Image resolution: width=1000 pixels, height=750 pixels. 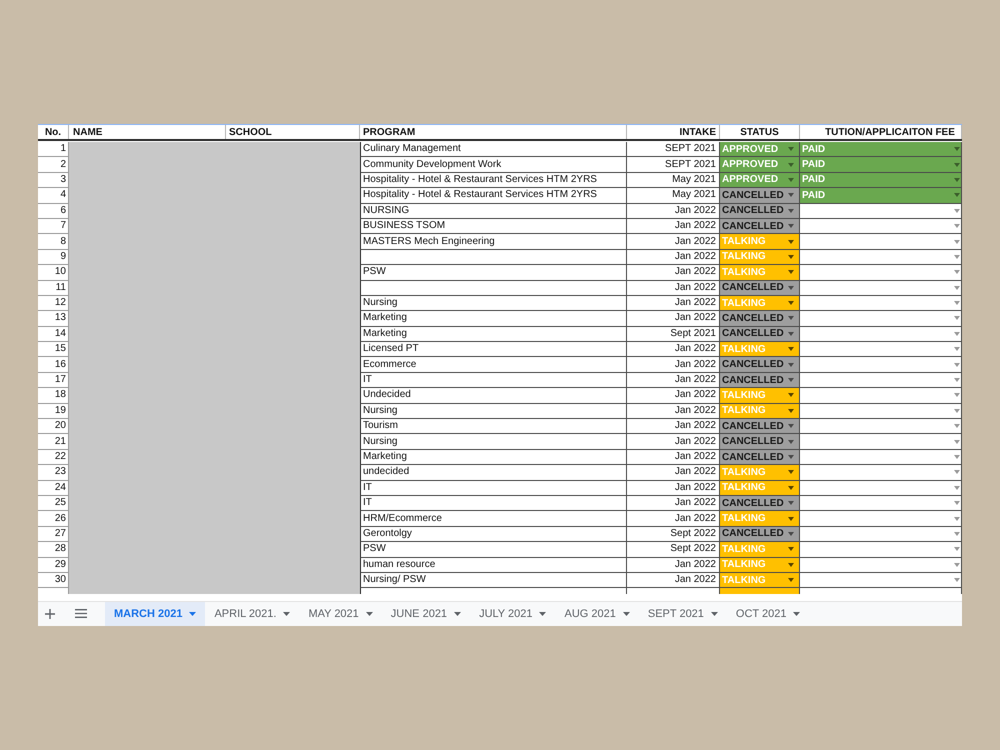 I want to click on sheet-tab: OCT 2021, so click(x=768, y=614).